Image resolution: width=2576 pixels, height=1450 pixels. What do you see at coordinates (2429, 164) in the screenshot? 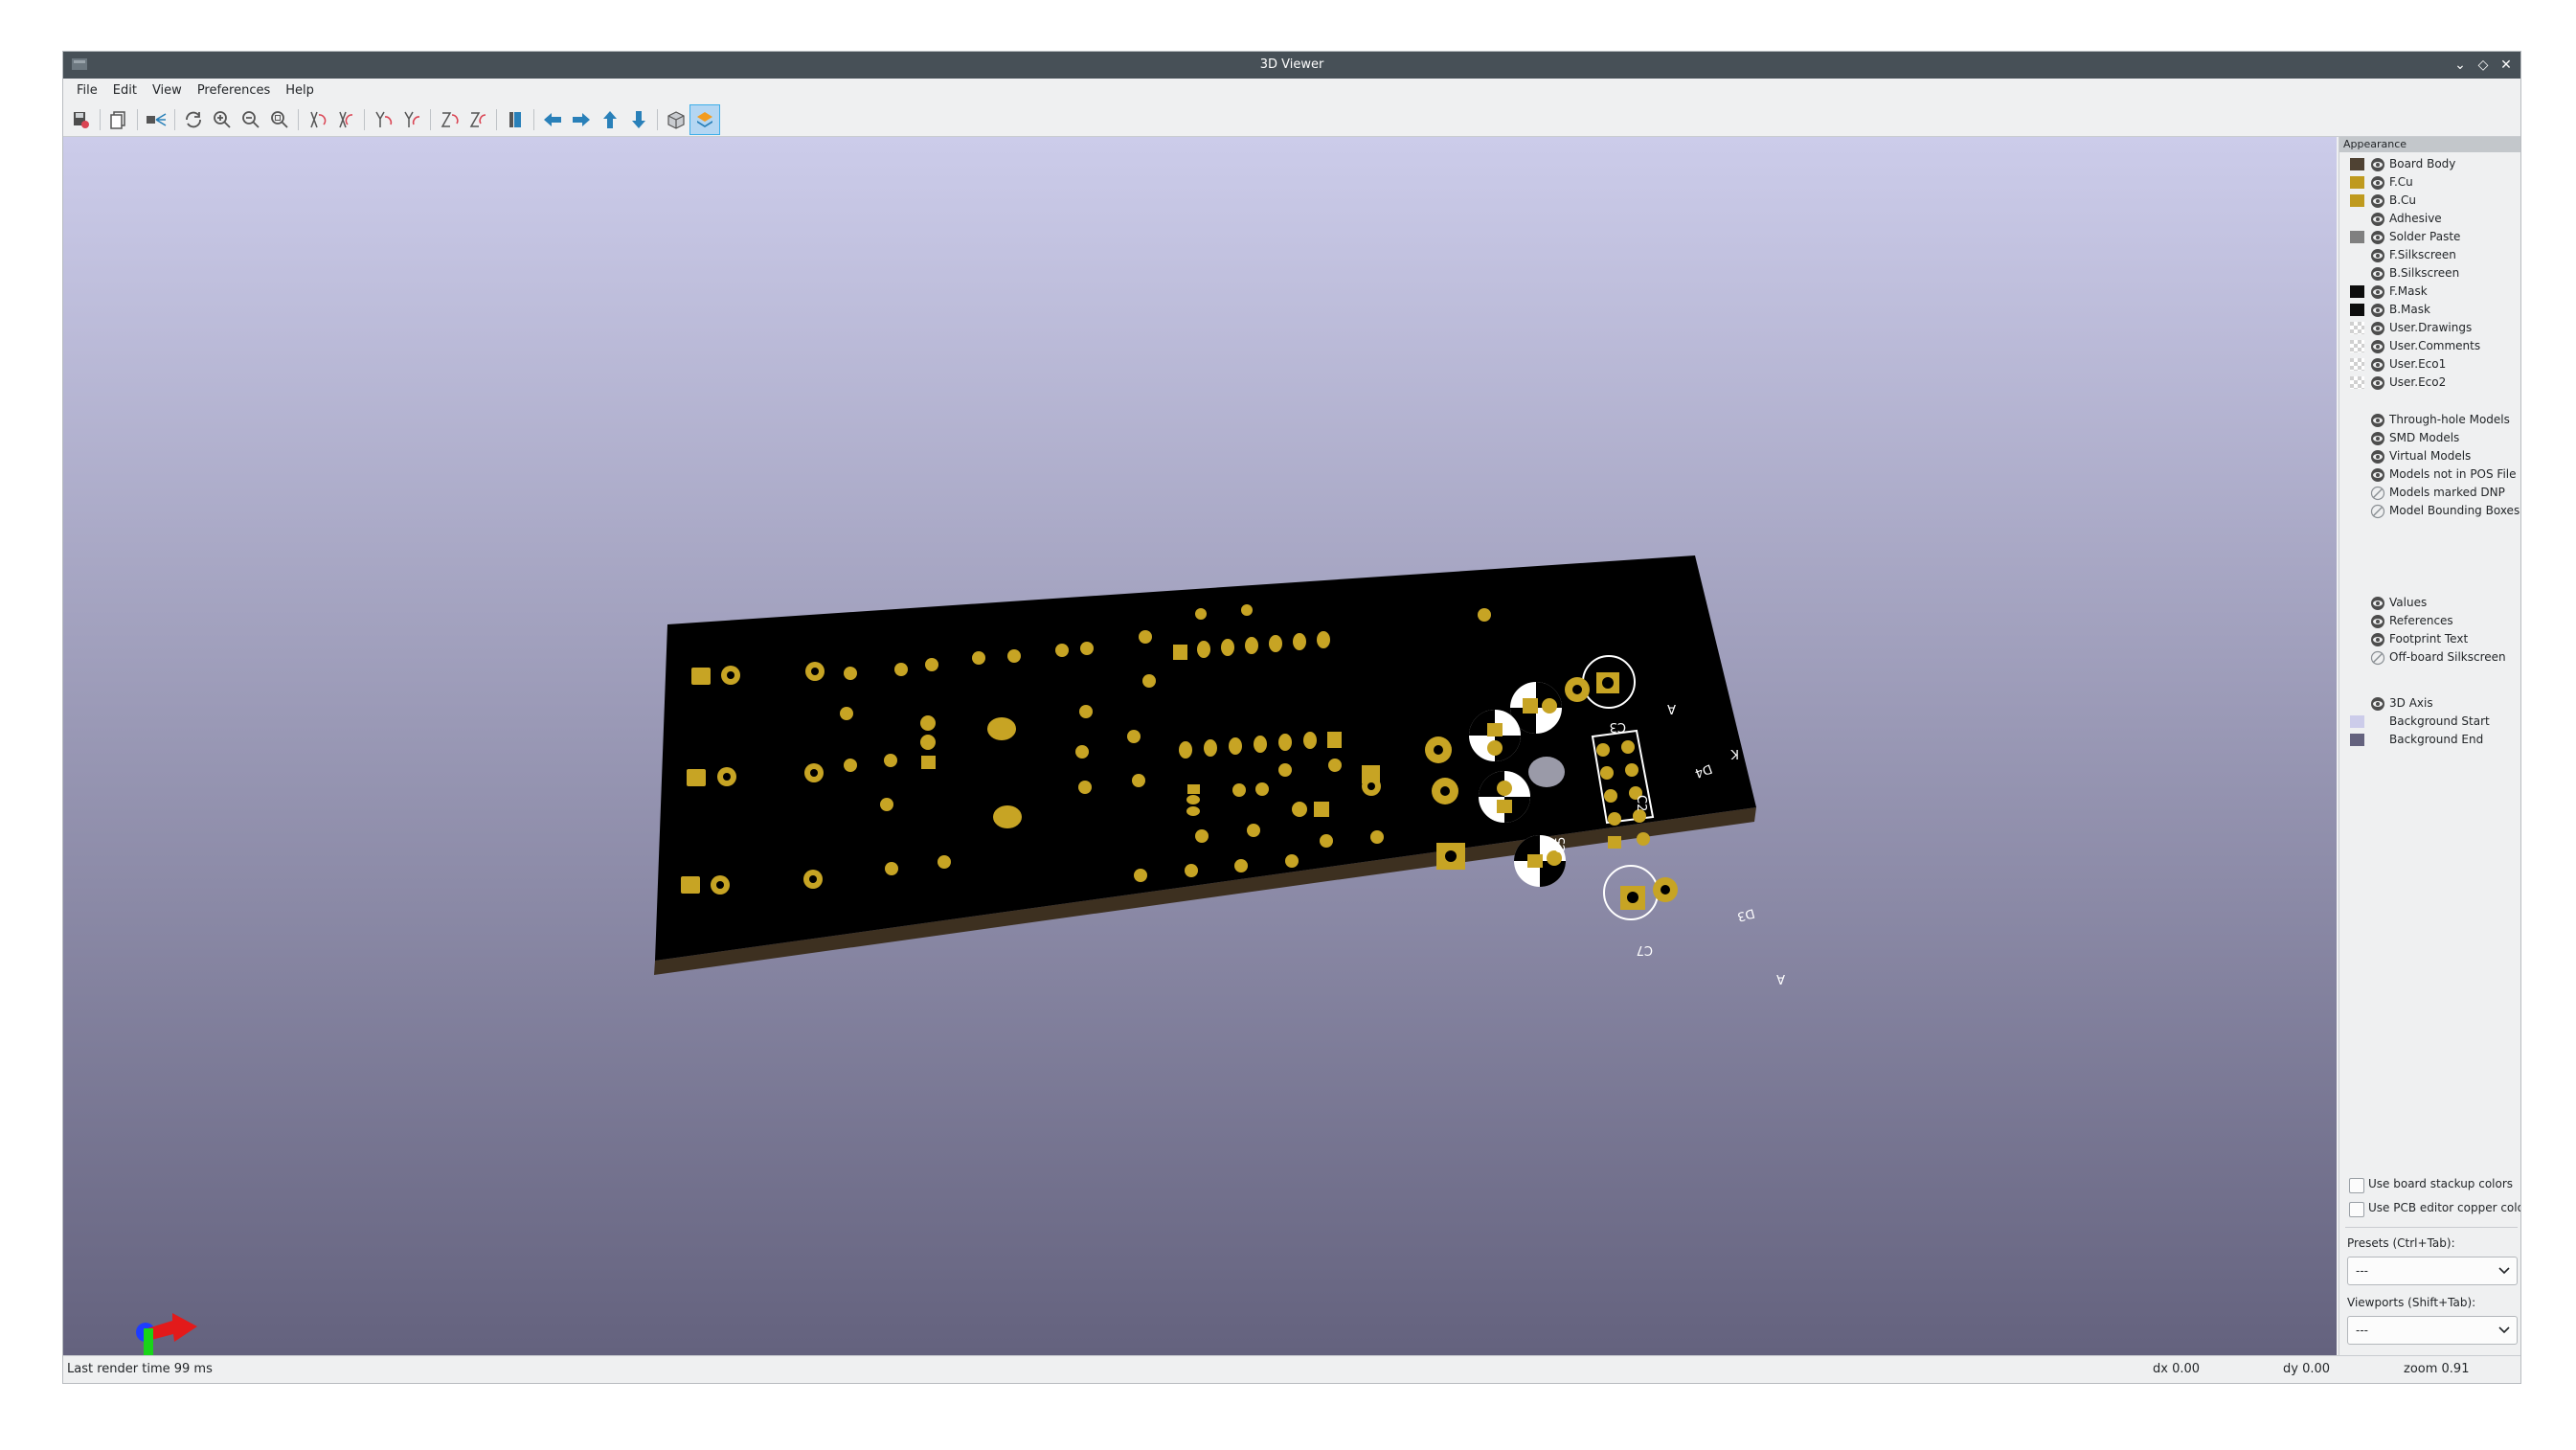
I see `layer-row-board-body: Board Body` at bounding box center [2429, 164].